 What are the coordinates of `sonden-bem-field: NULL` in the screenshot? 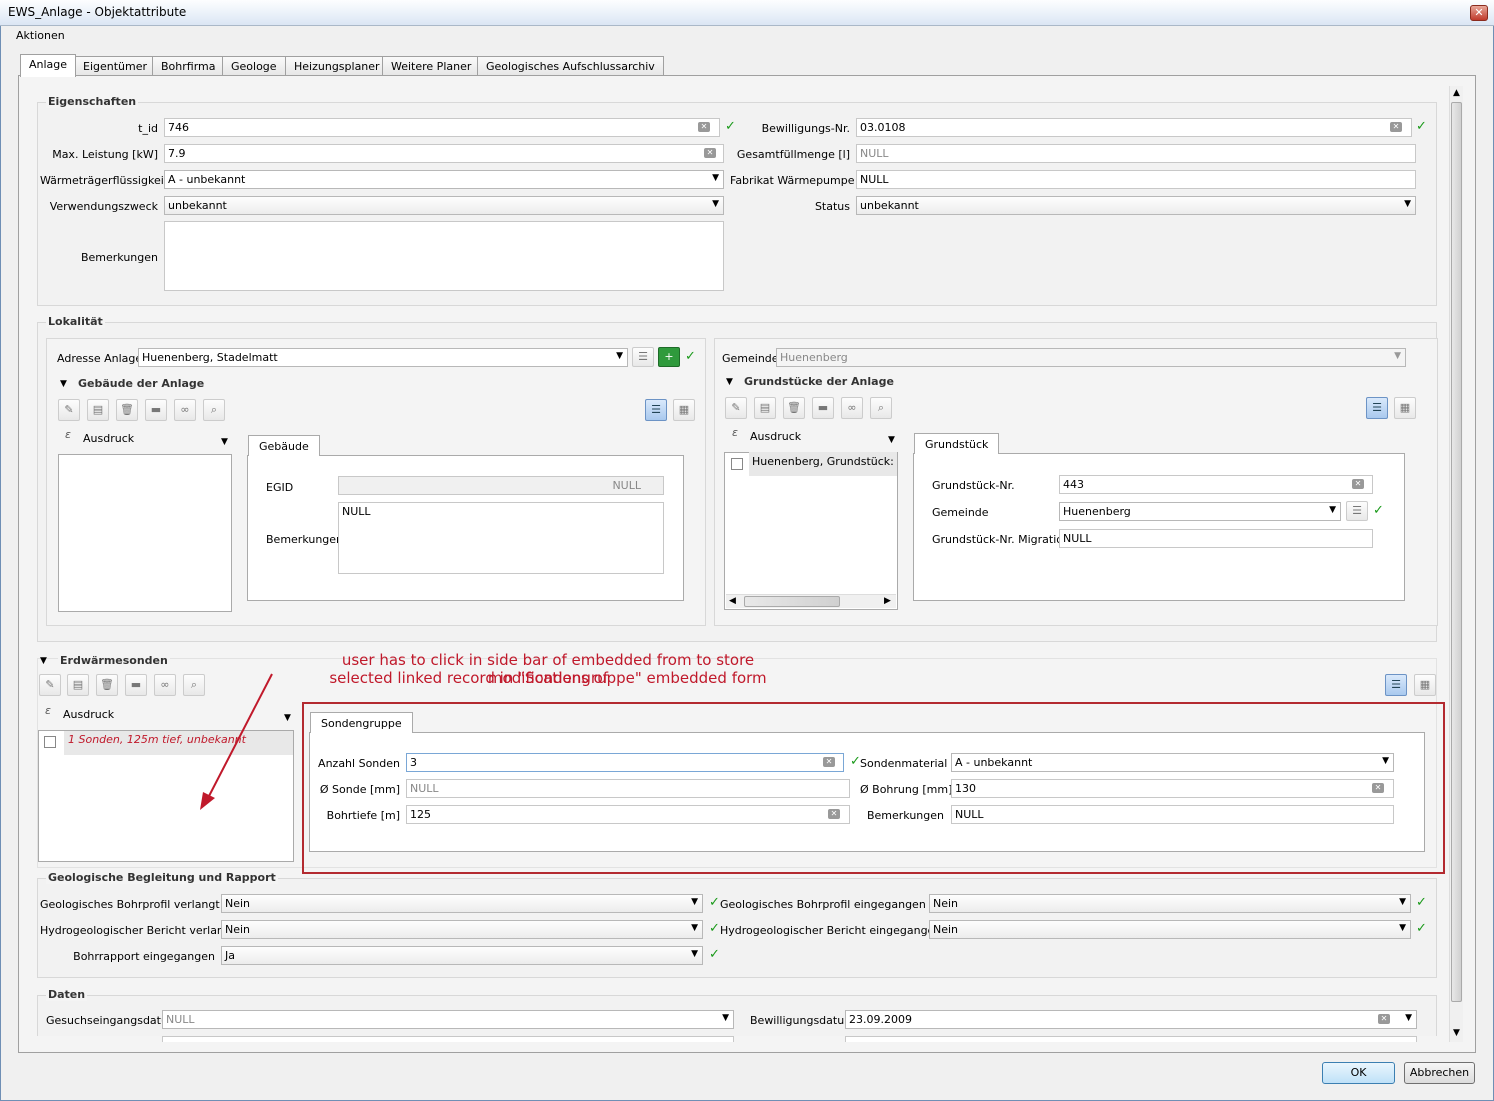 It's located at (1172, 814).